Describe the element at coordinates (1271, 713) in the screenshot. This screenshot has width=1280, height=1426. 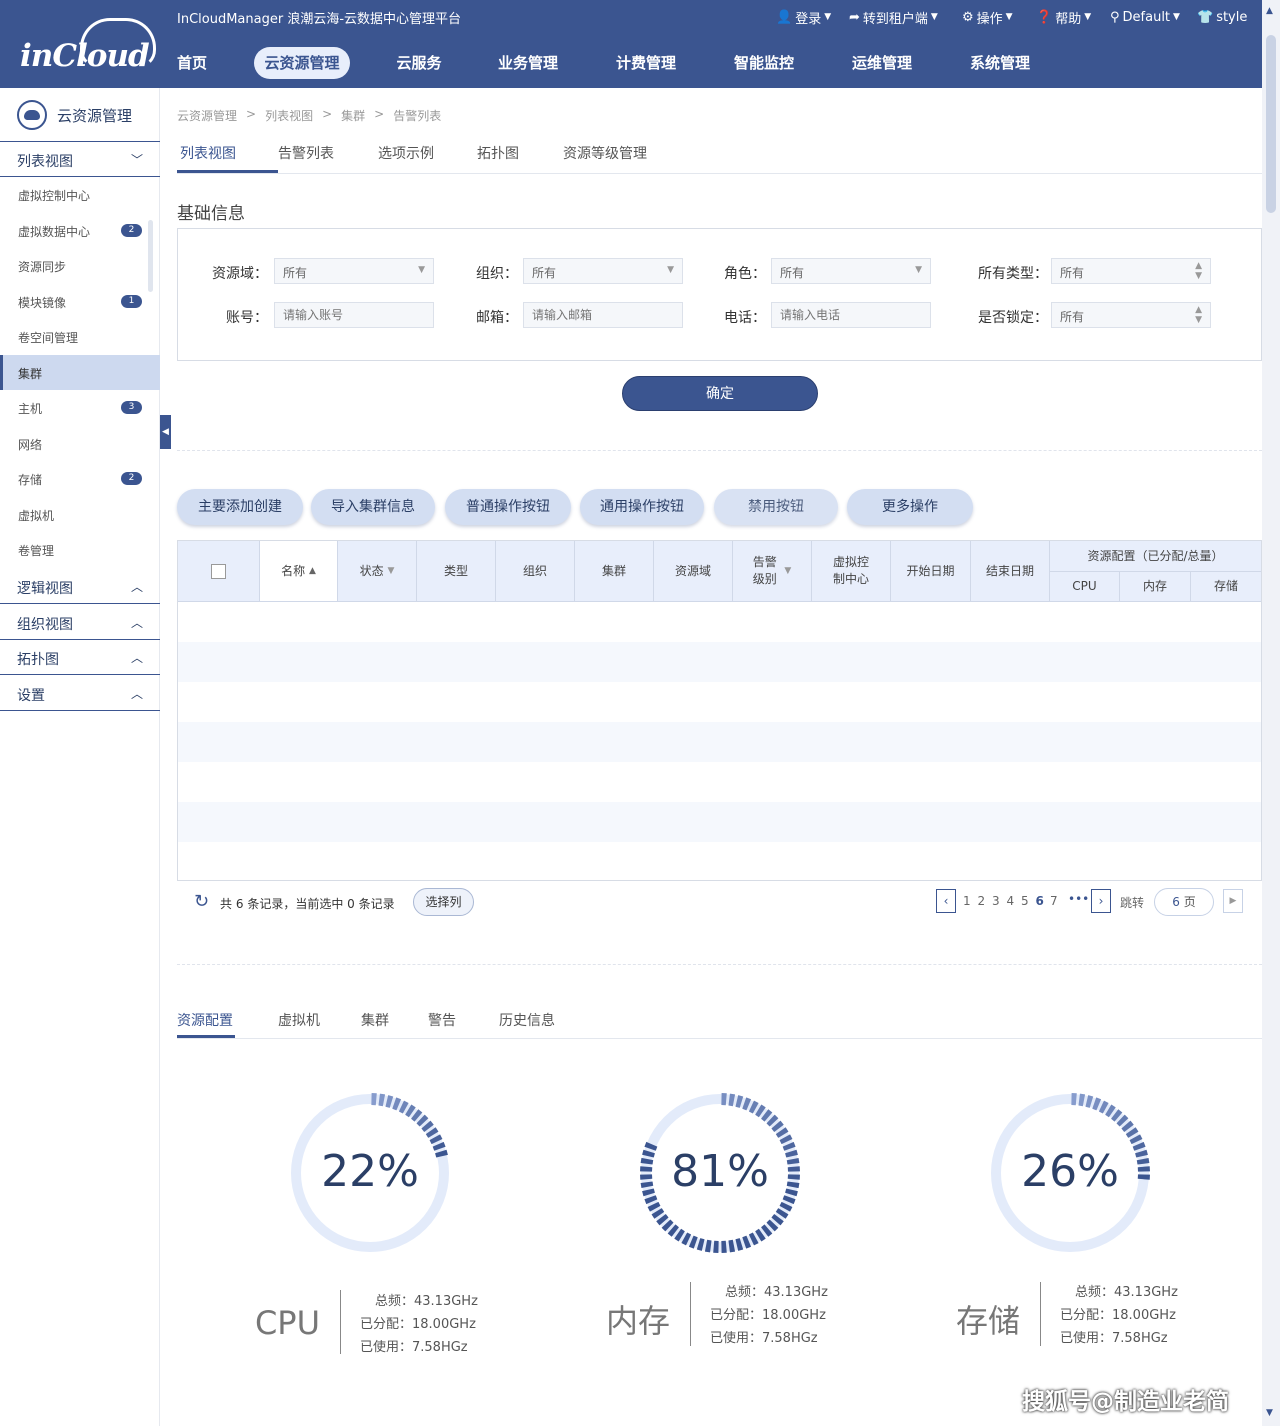
I see `page-scrollbar: ▲ ▼` at that location.